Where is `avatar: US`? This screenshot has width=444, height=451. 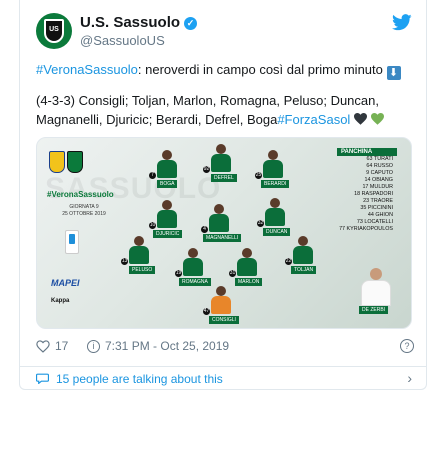
avatar: US is located at coordinates (54, 31).